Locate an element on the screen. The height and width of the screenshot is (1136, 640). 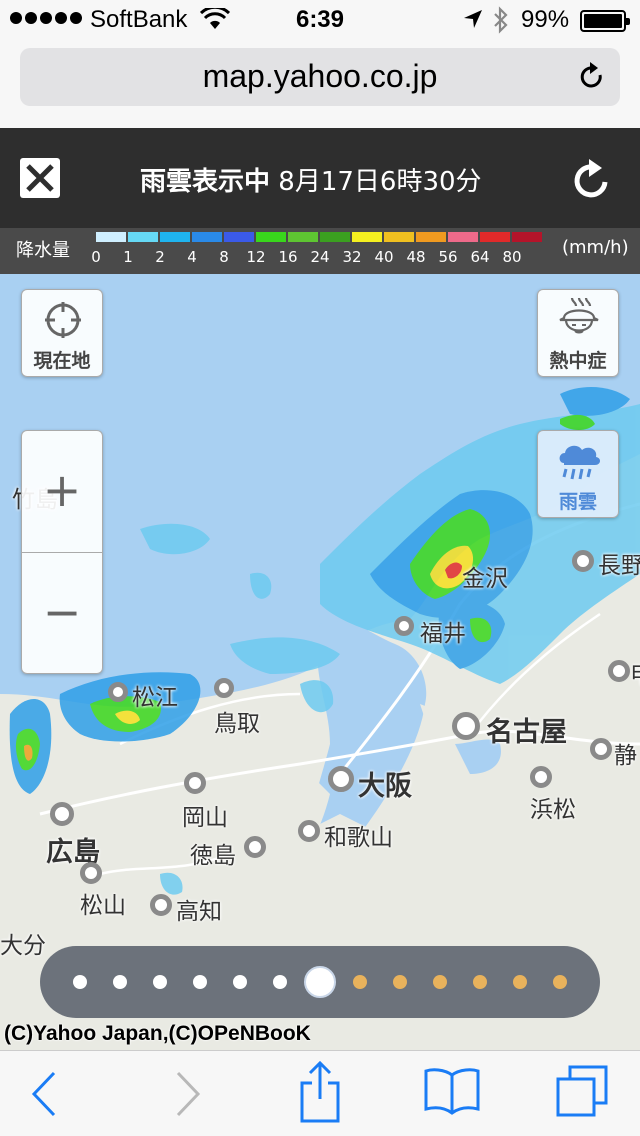
legend-tick-label: 64 is located at coordinates (480, 257).